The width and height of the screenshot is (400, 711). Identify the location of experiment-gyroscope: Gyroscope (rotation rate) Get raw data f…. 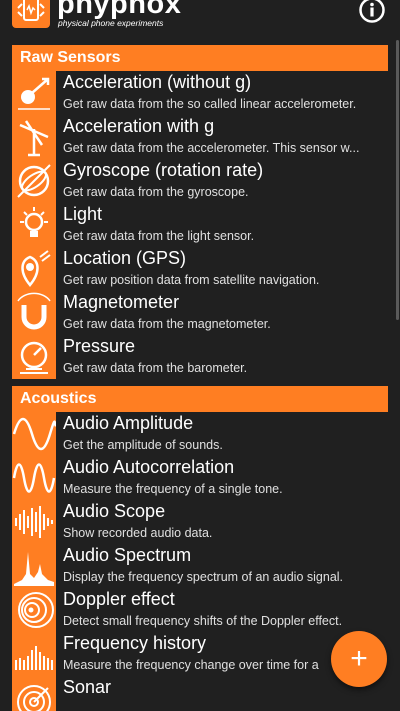
(200, 181).